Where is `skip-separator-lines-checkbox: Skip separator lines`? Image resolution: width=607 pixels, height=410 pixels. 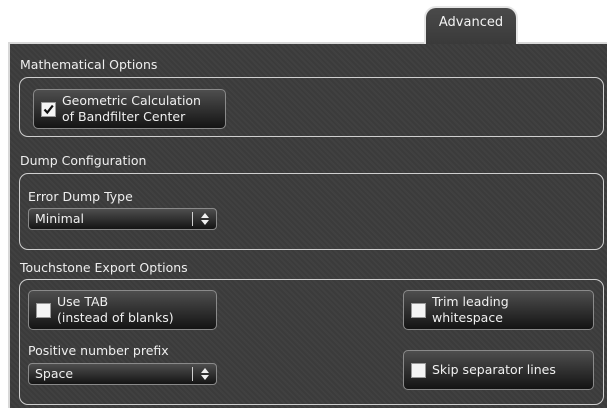 skip-separator-lines-checkbox: Skip separator lines is located at coordinates (498, 370).